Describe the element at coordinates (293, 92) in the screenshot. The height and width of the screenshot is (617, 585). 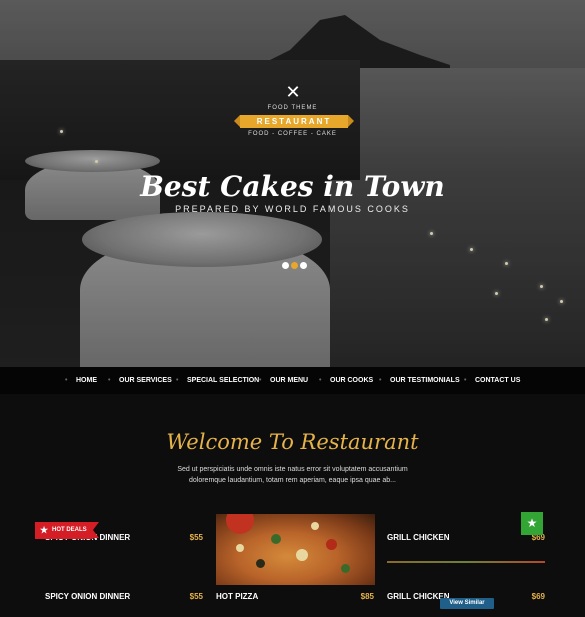
I see `crossed-utensils-icon: ✕` at that location.